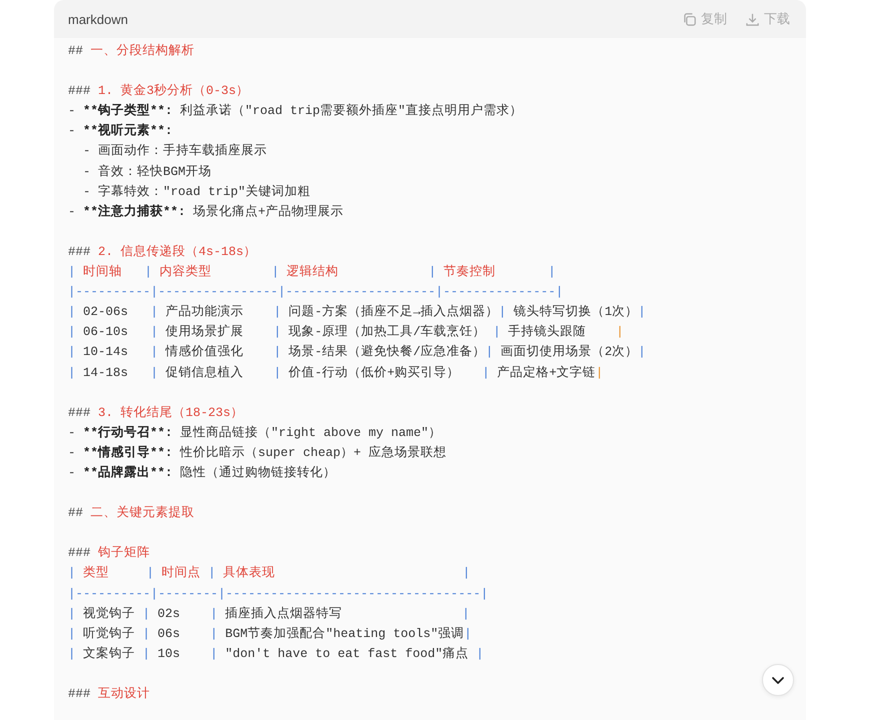 Image resolution: width=884 pixels, height=720 pixels. What do you see at coordinates (175, 151) in the screenshot?
I see `code-line: - 画面动作：手持车载插座展示` at bounding box center [175, 151].